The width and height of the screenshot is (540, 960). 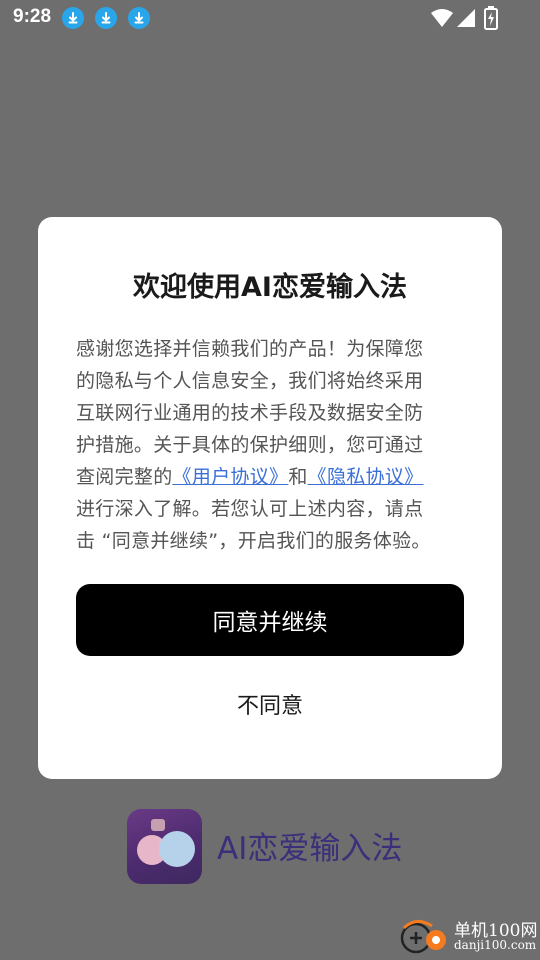 I want to click on background-app-header: AI恋爱输入法, so click(x=277, y=847).